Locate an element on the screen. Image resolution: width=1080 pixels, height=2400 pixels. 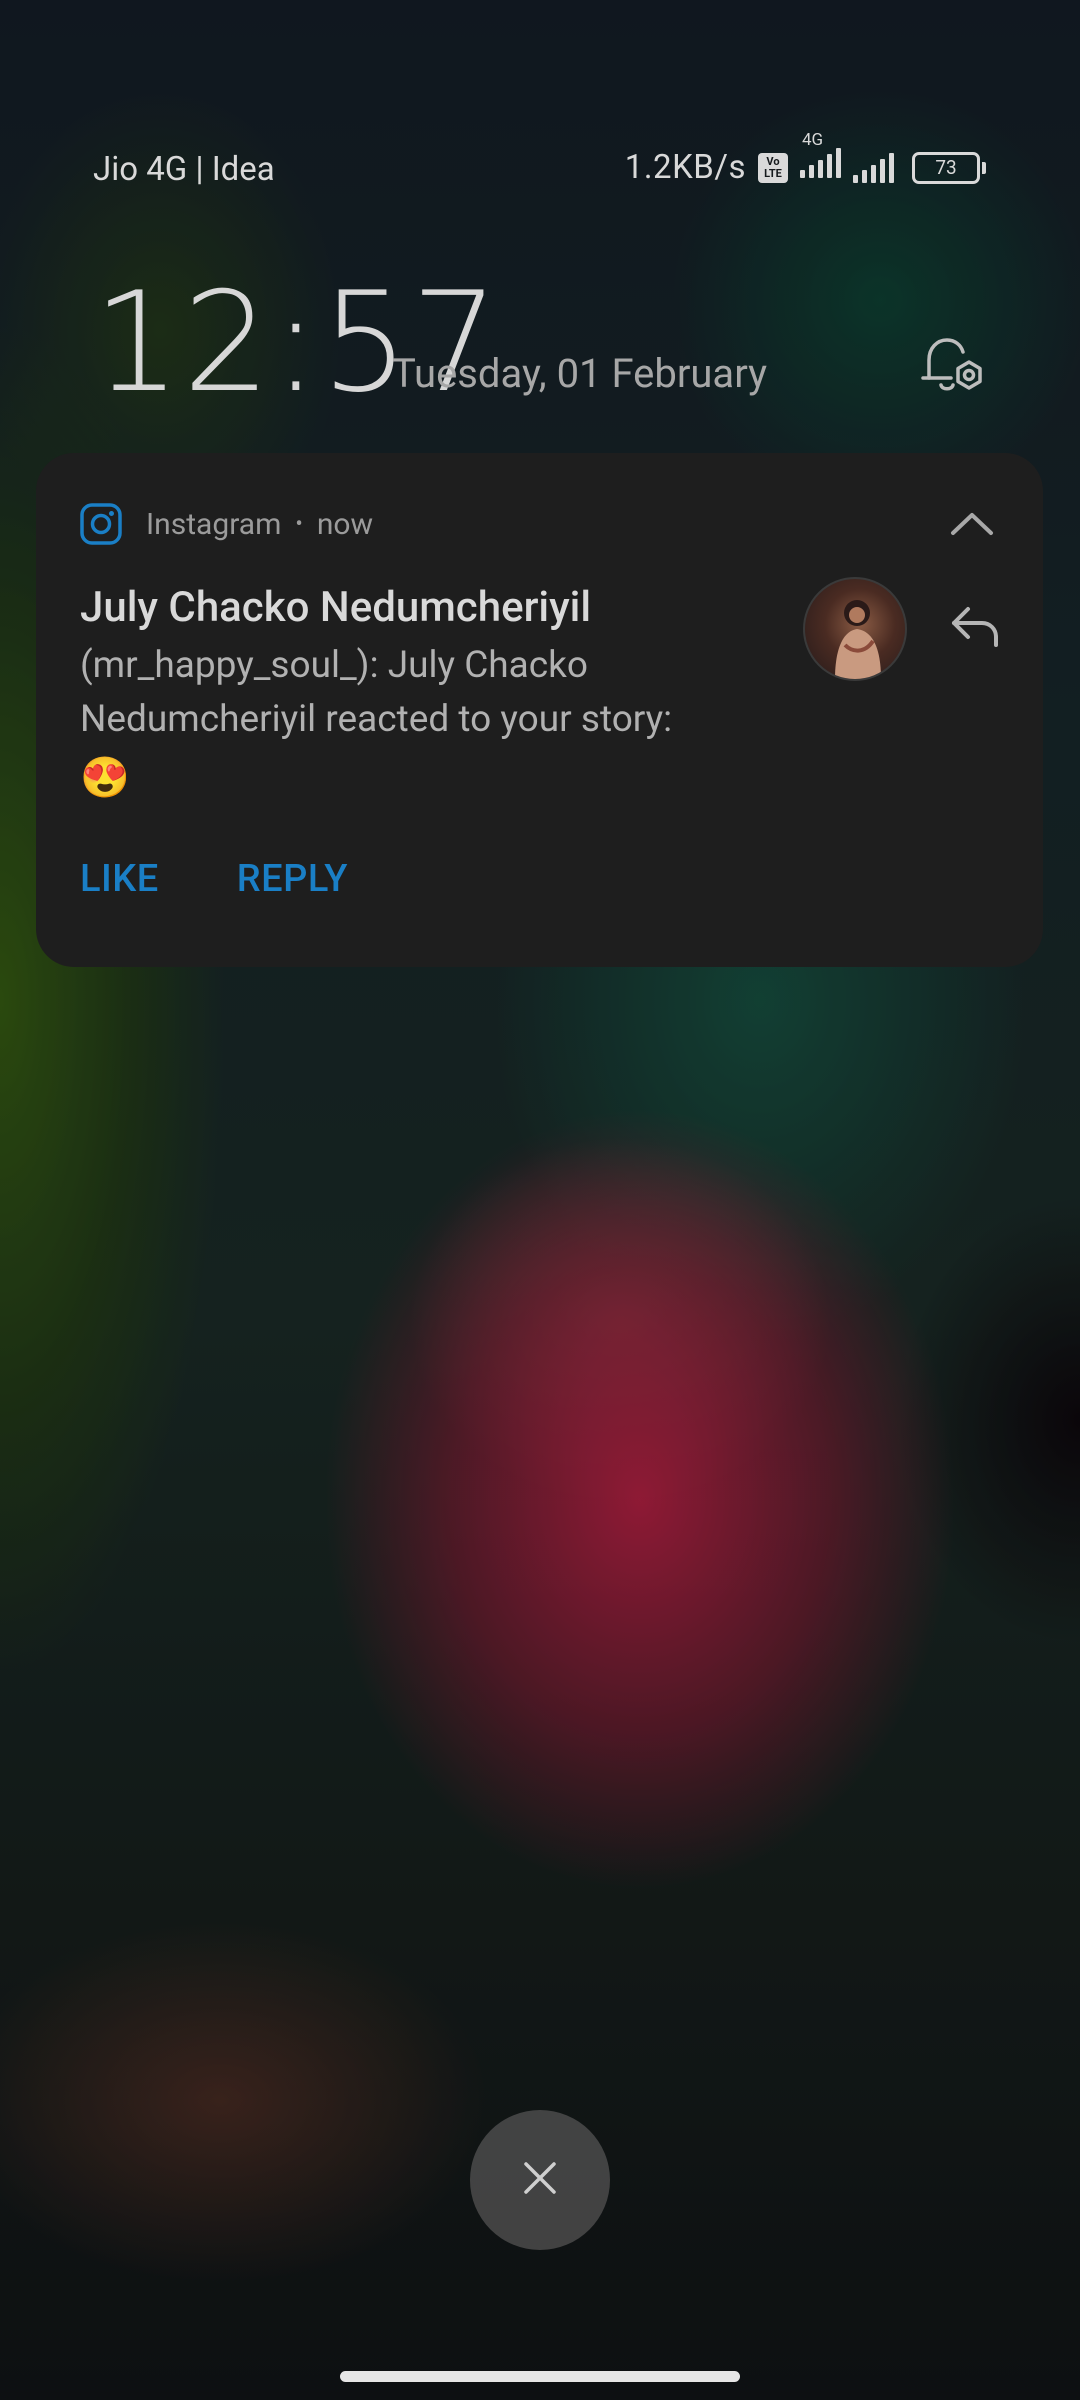
notification-app-name: Instagram is located at coordinates (214, 524).